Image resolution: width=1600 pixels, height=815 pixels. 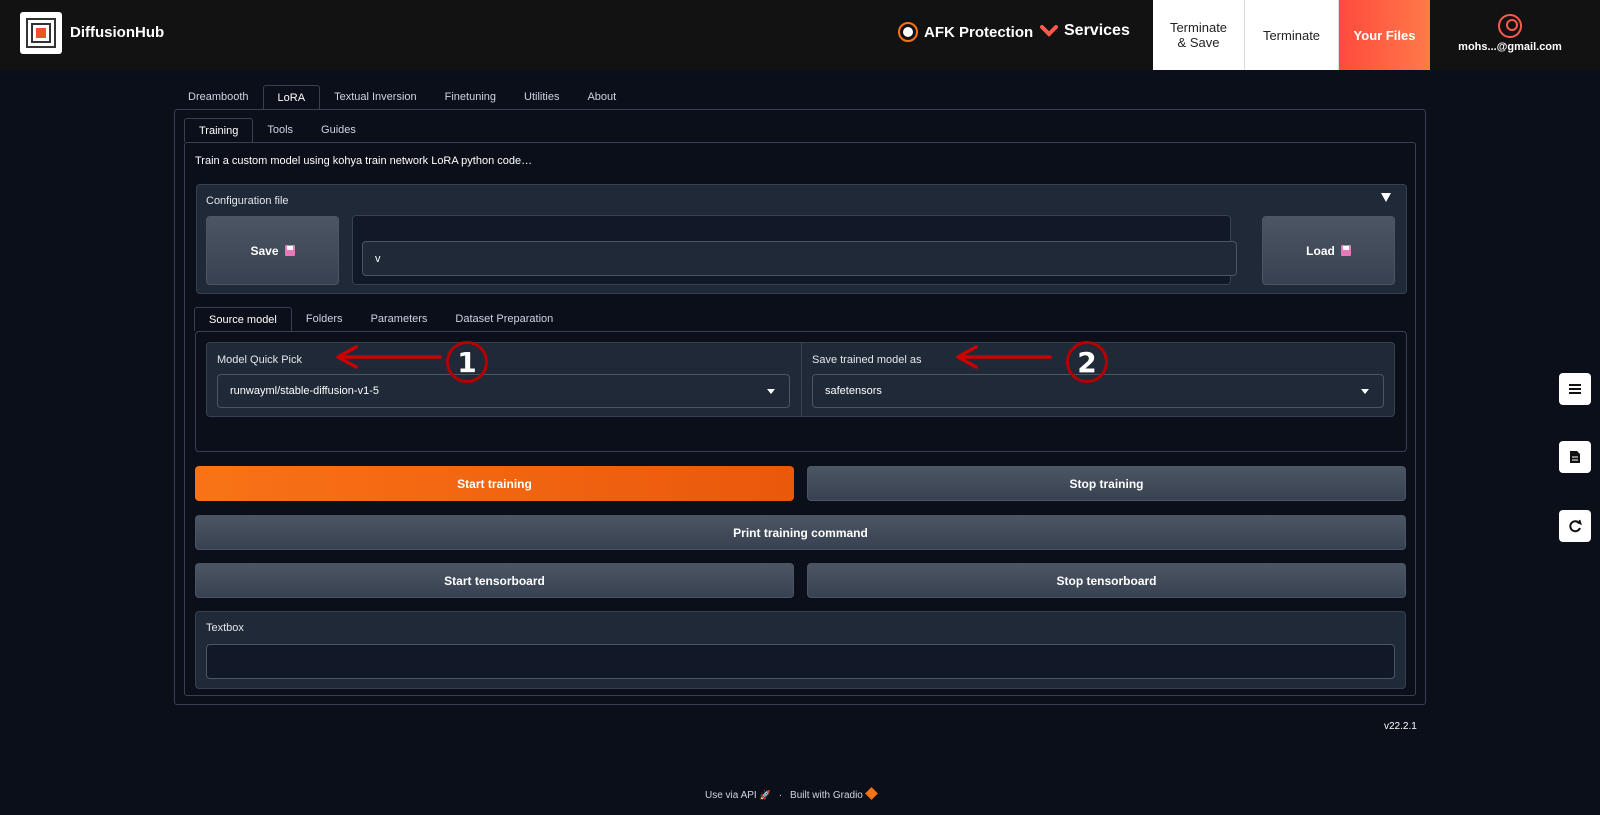 I want to click on save-config-button: Save, so click(x=272, y=250).